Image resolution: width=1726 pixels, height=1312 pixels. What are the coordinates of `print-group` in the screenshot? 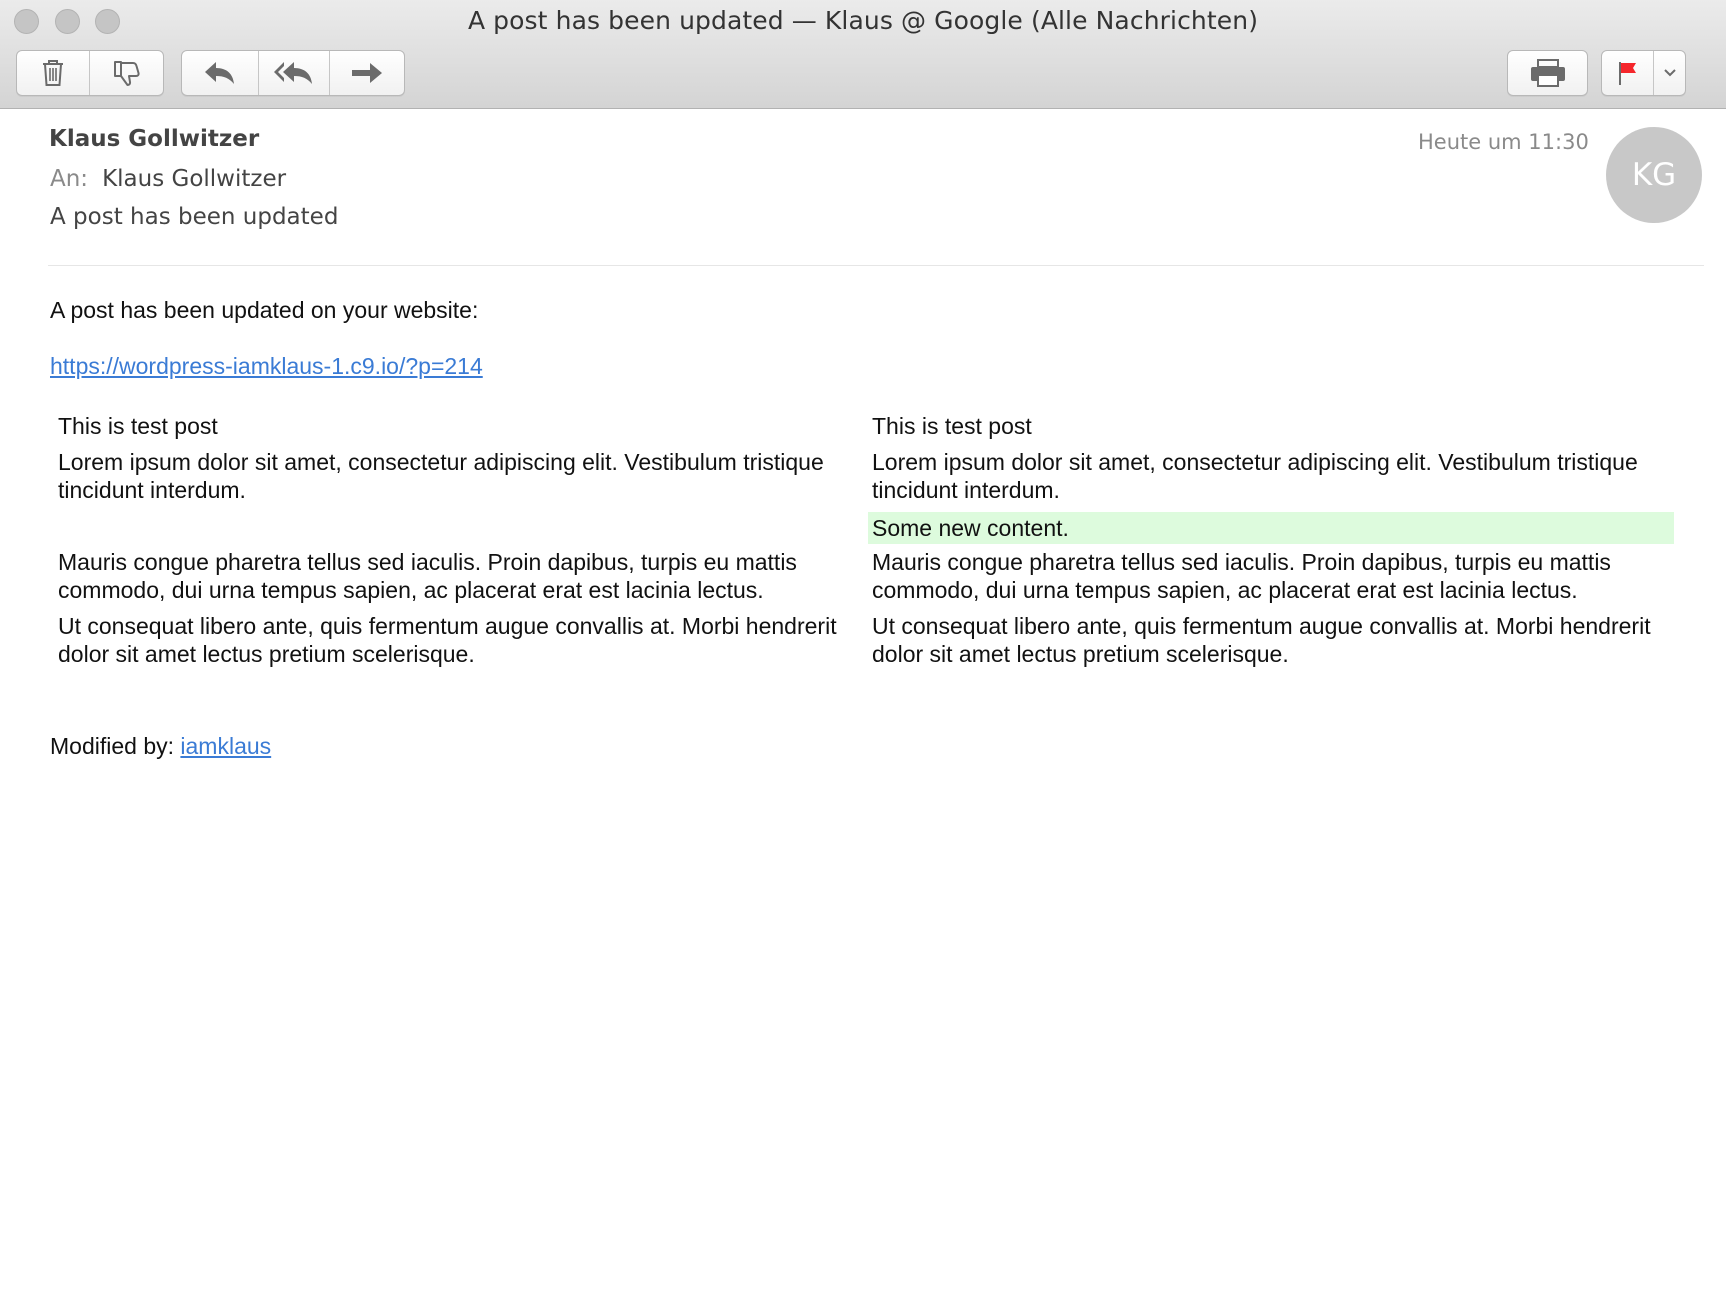 It's located at (1547, 73).